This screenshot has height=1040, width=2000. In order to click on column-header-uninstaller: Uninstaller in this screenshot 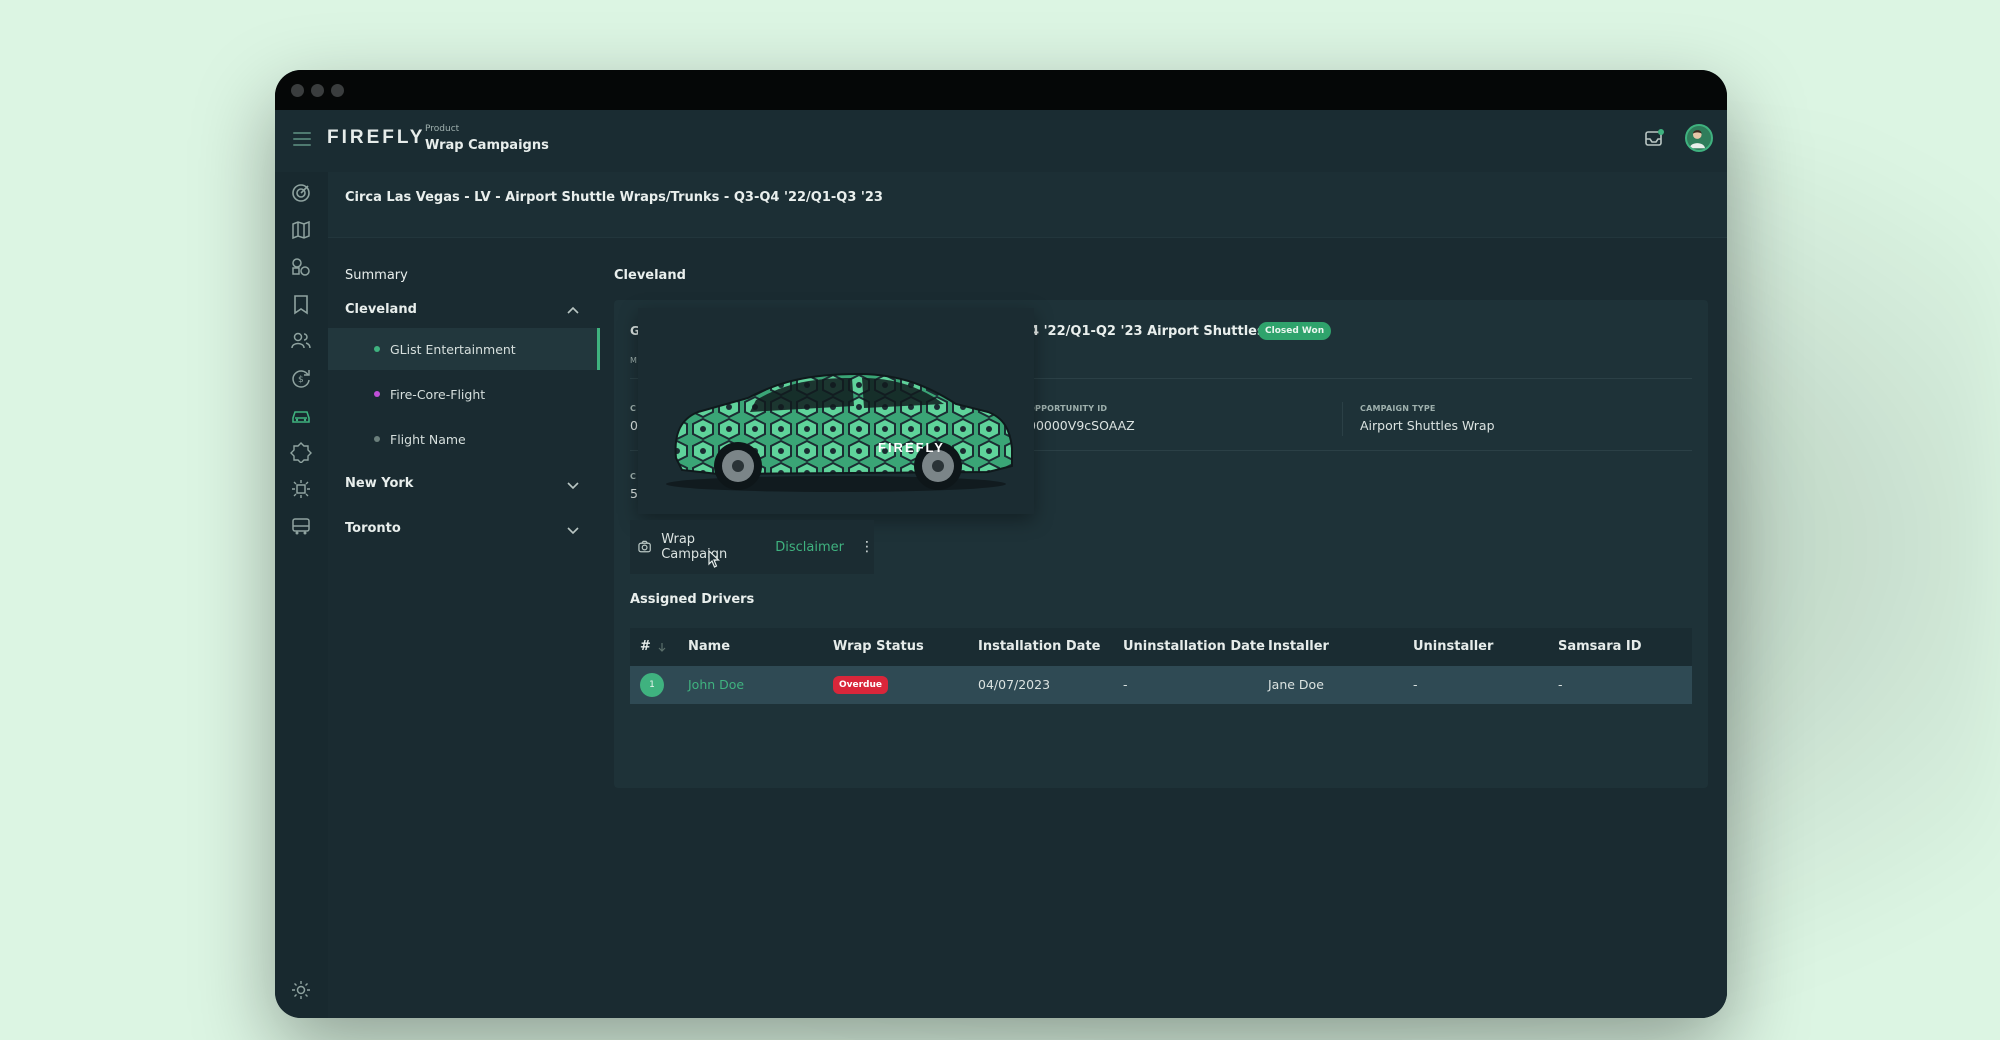, I will do `click(1453, 646)`.